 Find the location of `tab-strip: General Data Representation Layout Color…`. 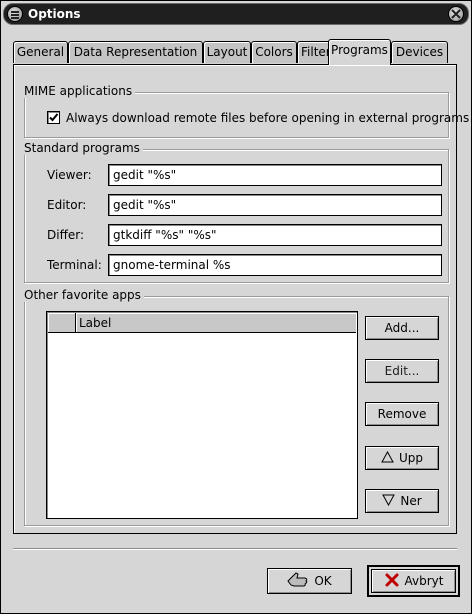

tab-strip: General Data Representation Layout Color… is located at coordinates (235, 52).